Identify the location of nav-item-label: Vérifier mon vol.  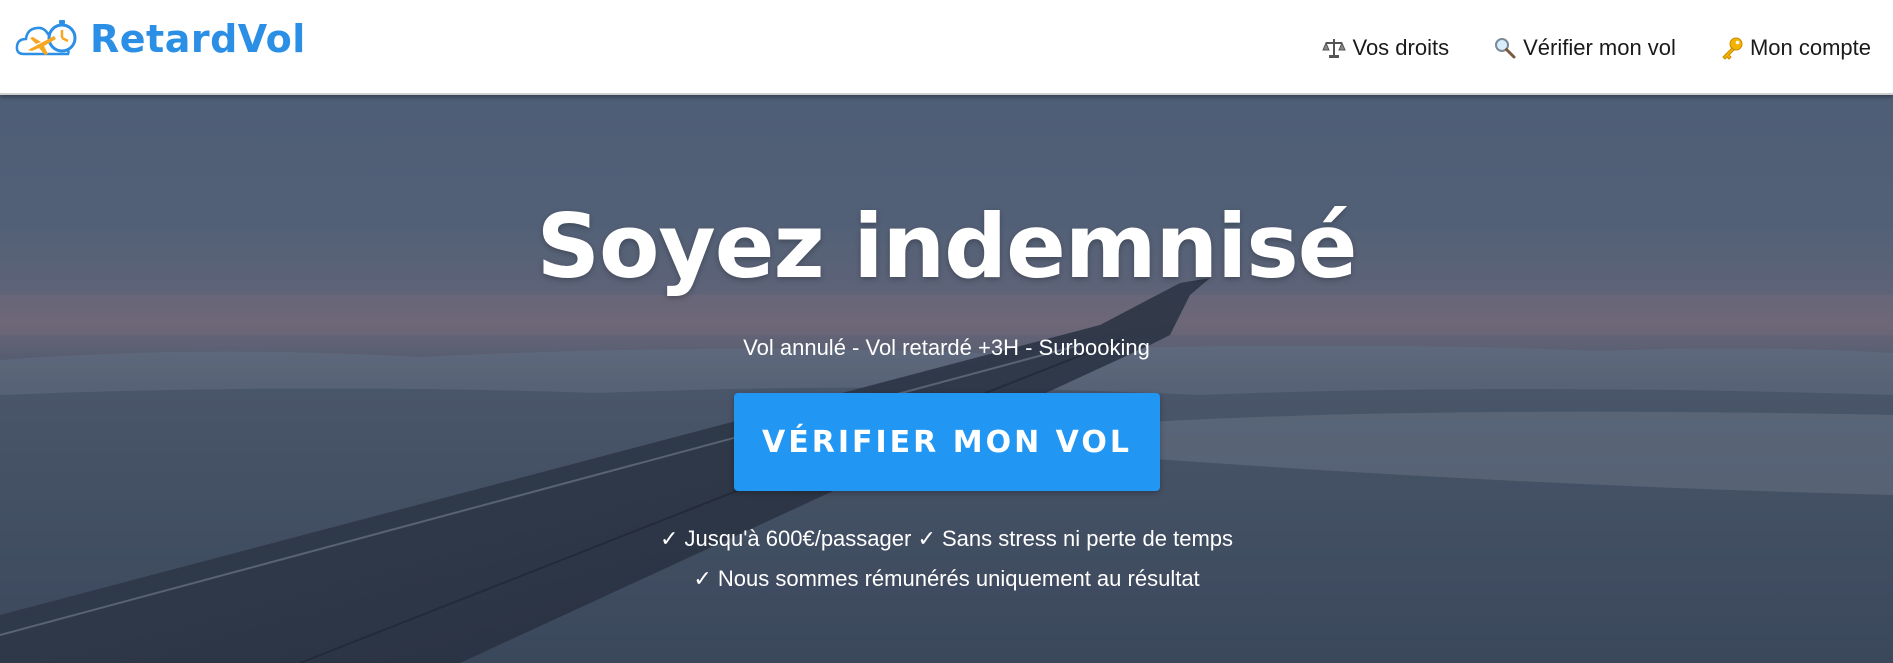
(1599, 47).